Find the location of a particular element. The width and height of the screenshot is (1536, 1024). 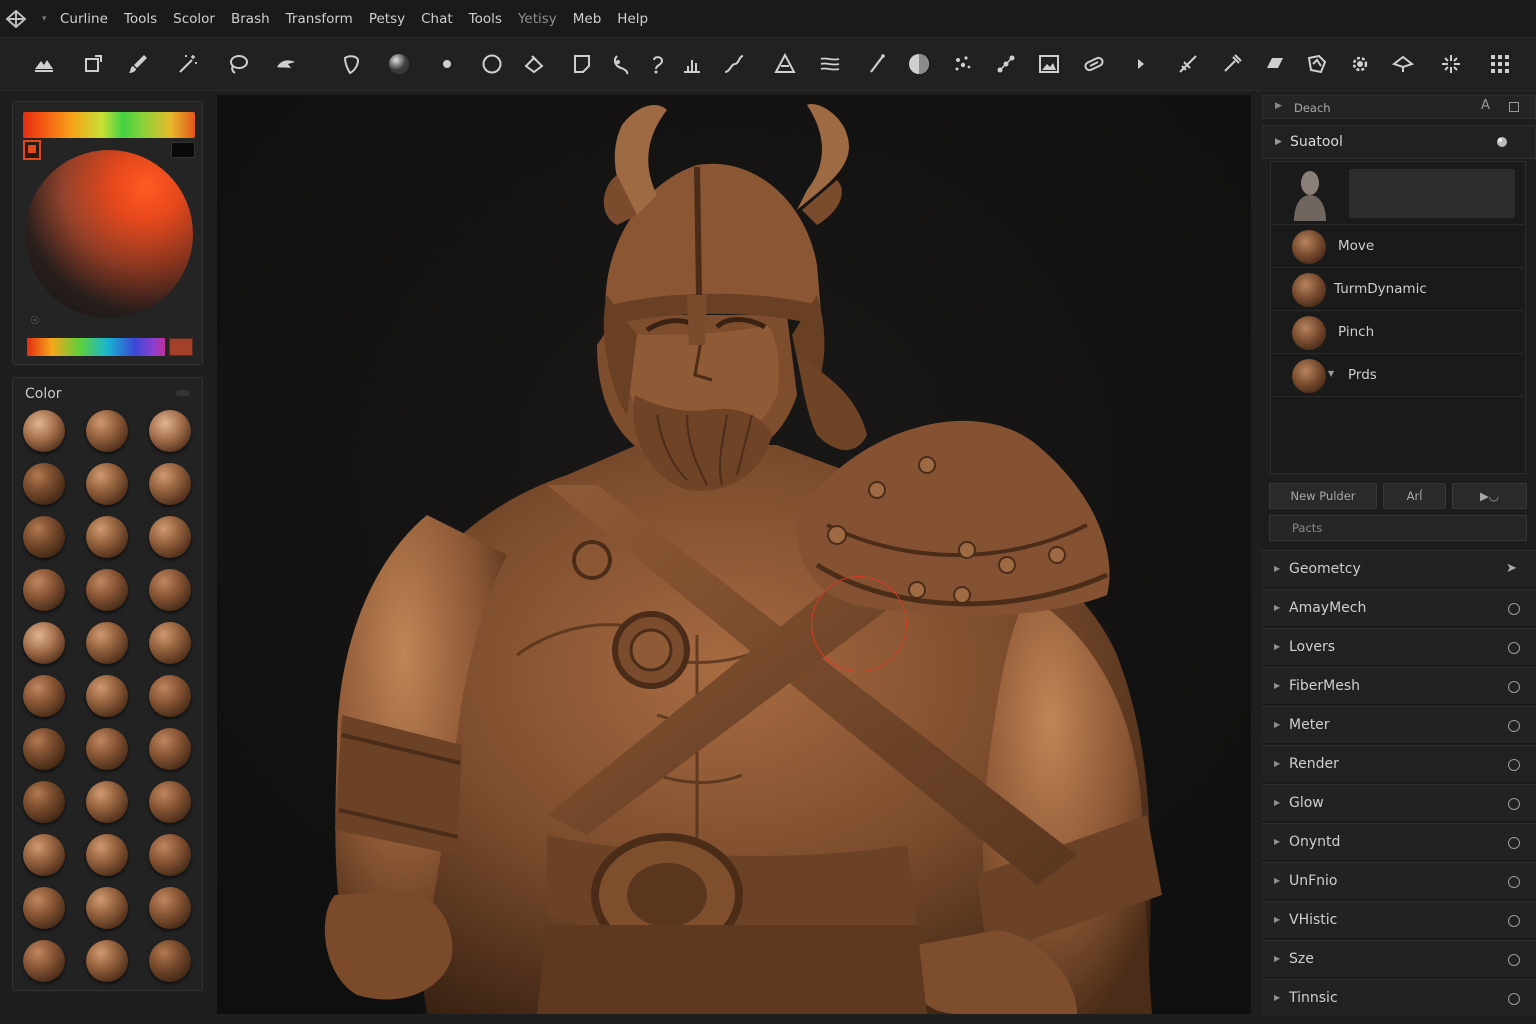

flatten-icon is located at coordinates (1275, 64).